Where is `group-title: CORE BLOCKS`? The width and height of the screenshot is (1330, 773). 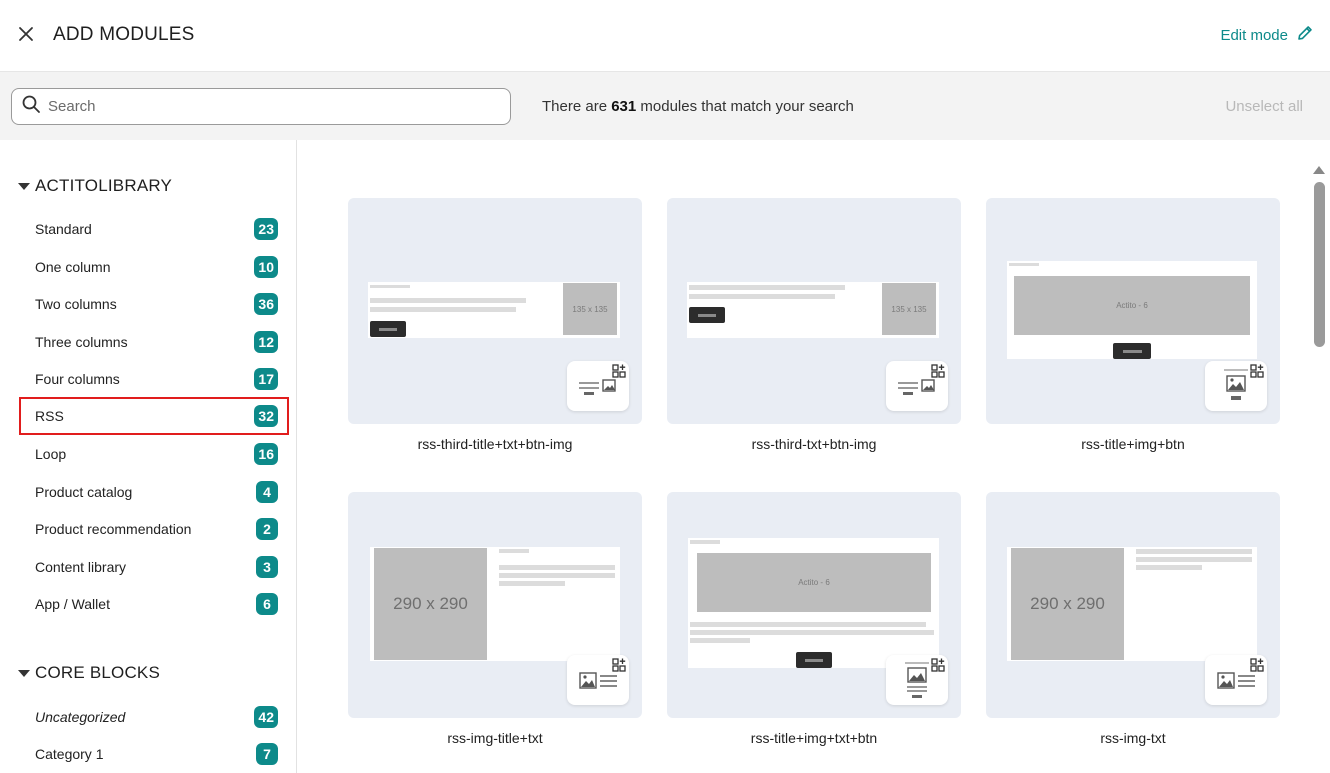
group-title: CORE BLOCKS is located at coordinates (98, 672).